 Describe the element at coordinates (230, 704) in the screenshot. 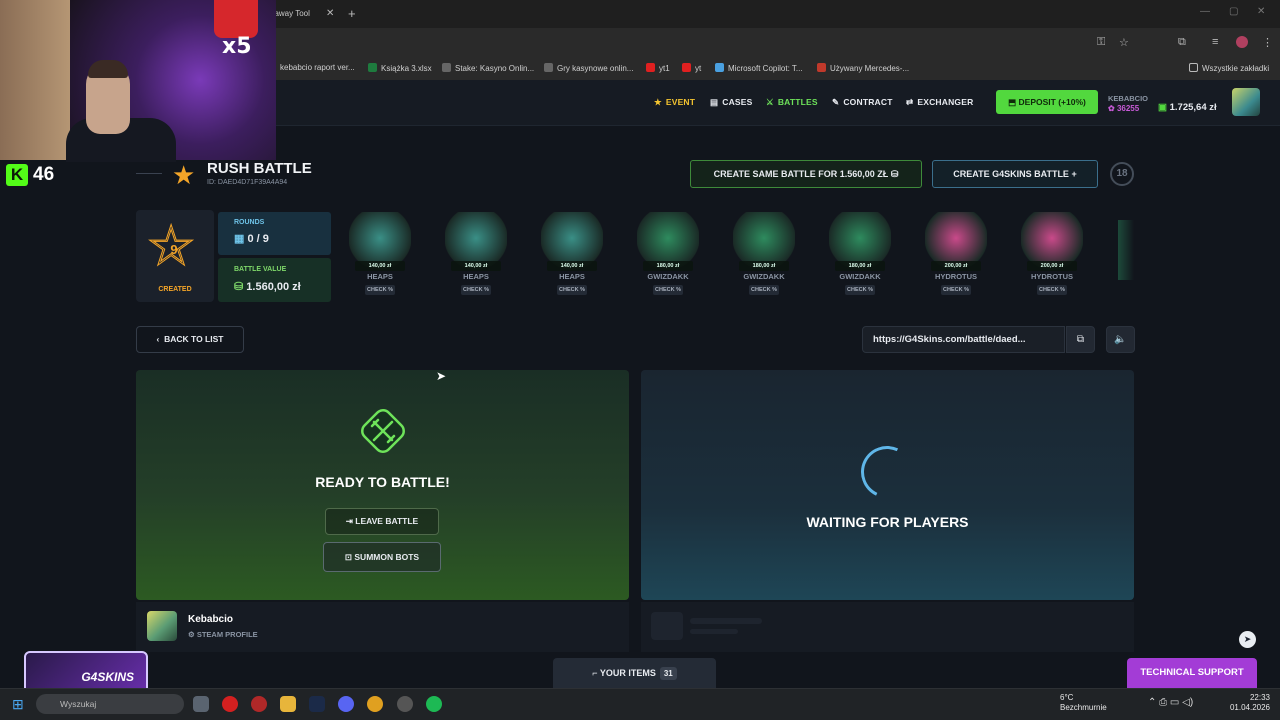

I see `opera-icon` at that location.